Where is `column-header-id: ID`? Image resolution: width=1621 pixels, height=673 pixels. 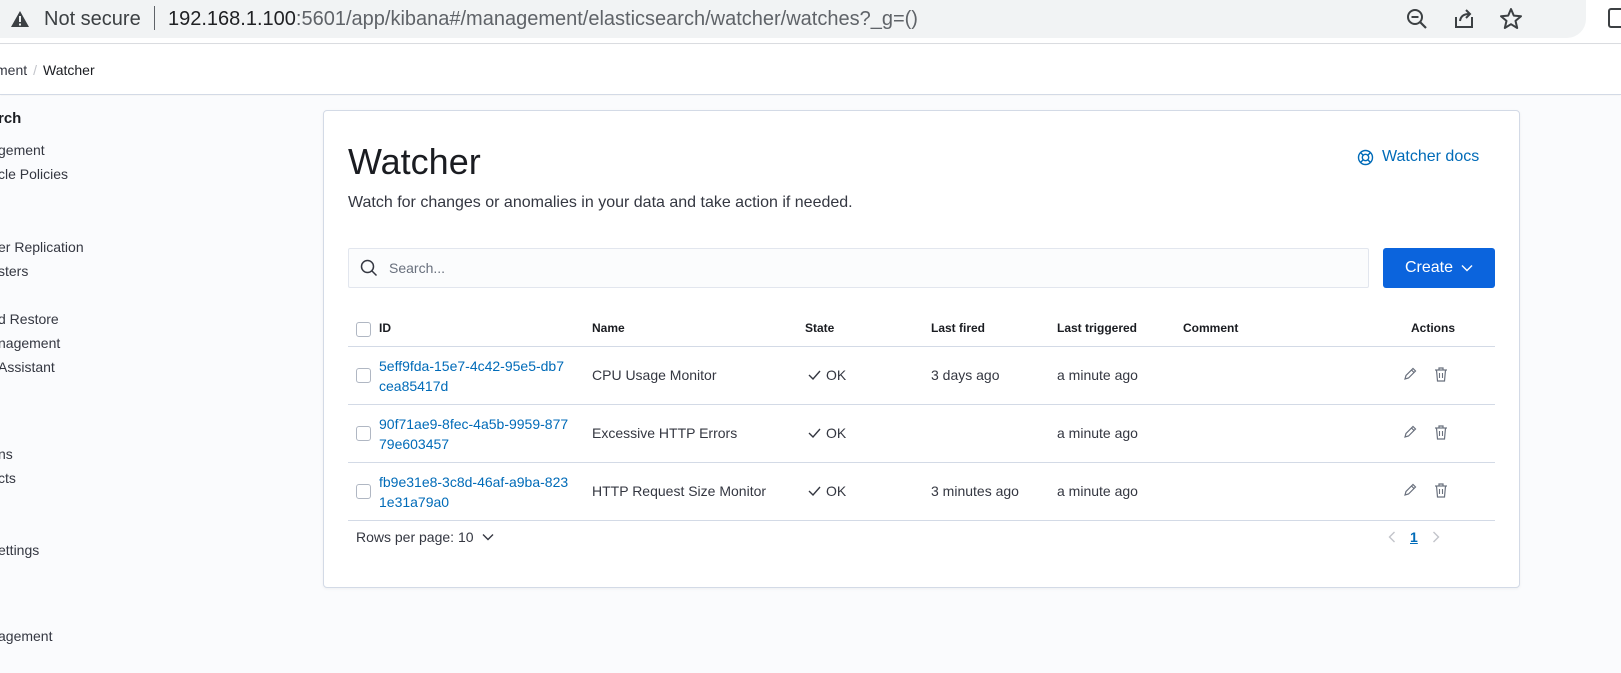 column-header-id: ID is located at coordinates (385, 328).